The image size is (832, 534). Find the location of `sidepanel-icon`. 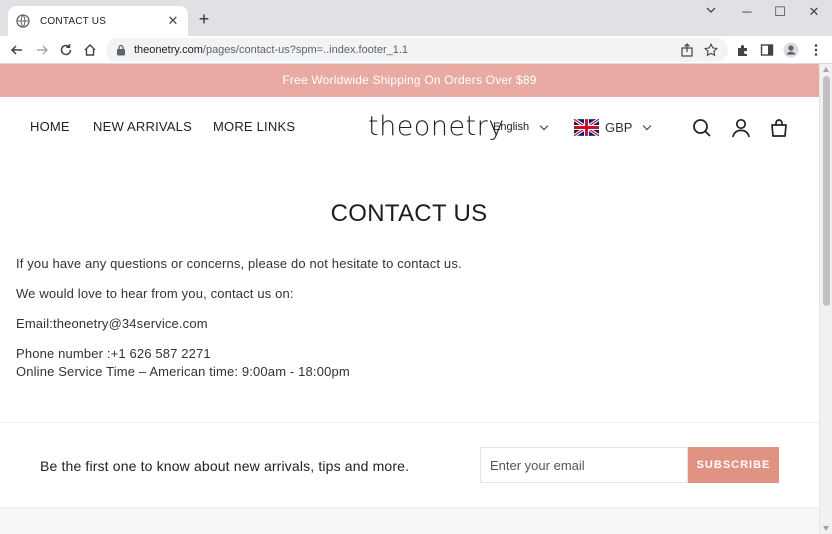

sidepanel-icon is located at coordinates (767, 50).